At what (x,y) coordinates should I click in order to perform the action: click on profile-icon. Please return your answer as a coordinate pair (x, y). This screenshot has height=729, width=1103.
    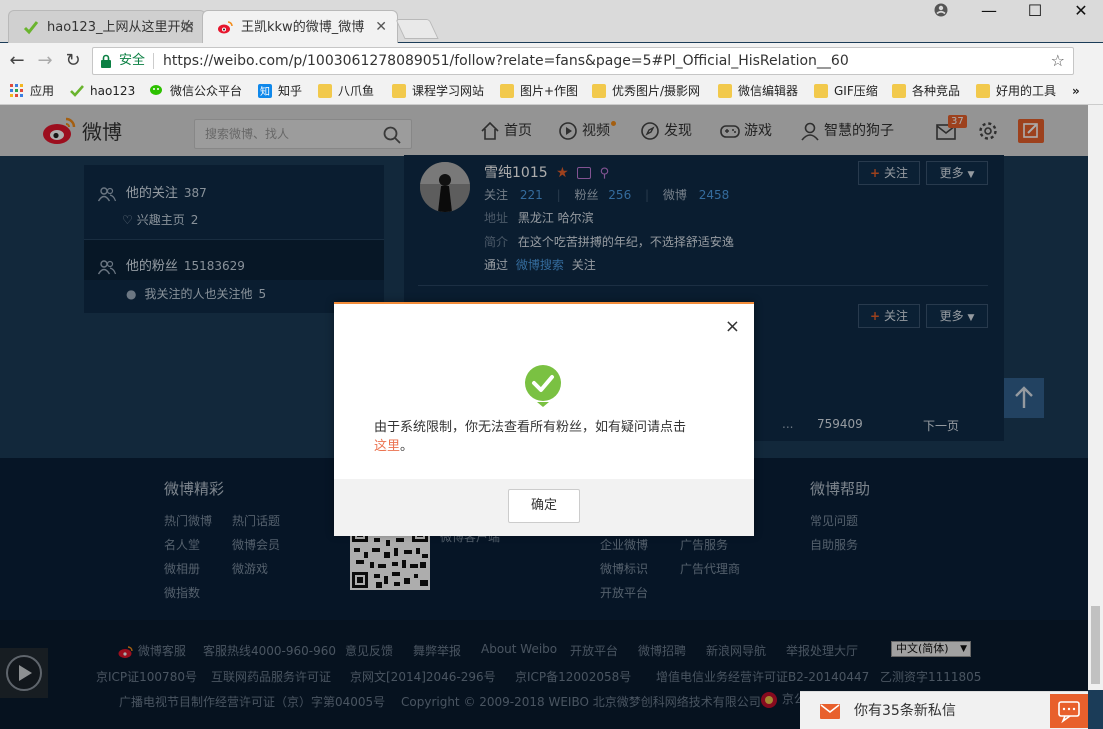
    Looking at the image, I should click on (941, 12).